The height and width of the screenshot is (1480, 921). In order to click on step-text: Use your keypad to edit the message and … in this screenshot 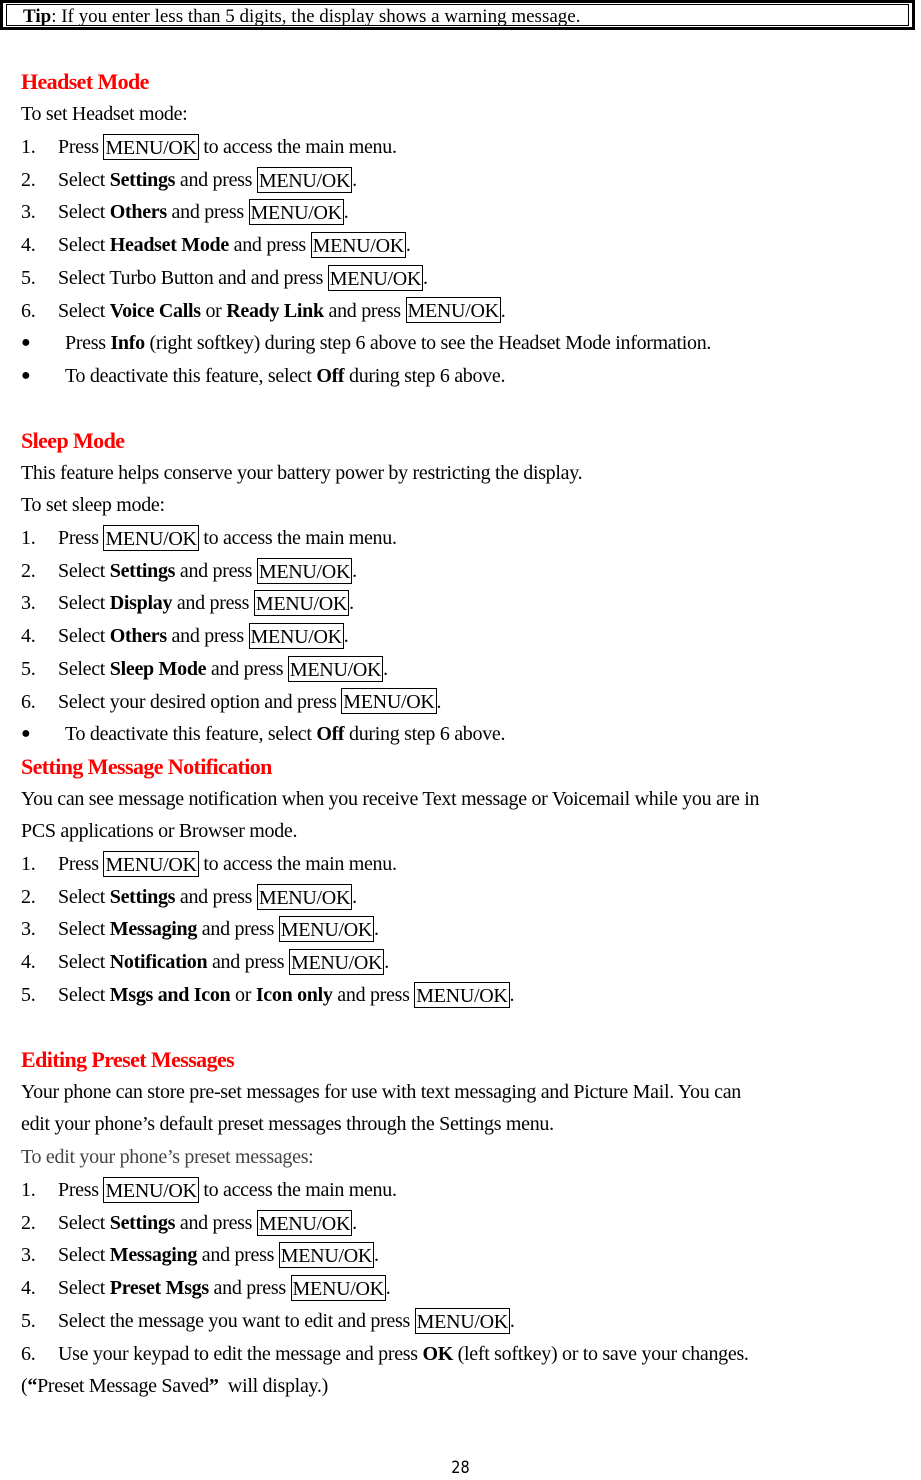, I will do `click(240, 1353)`.